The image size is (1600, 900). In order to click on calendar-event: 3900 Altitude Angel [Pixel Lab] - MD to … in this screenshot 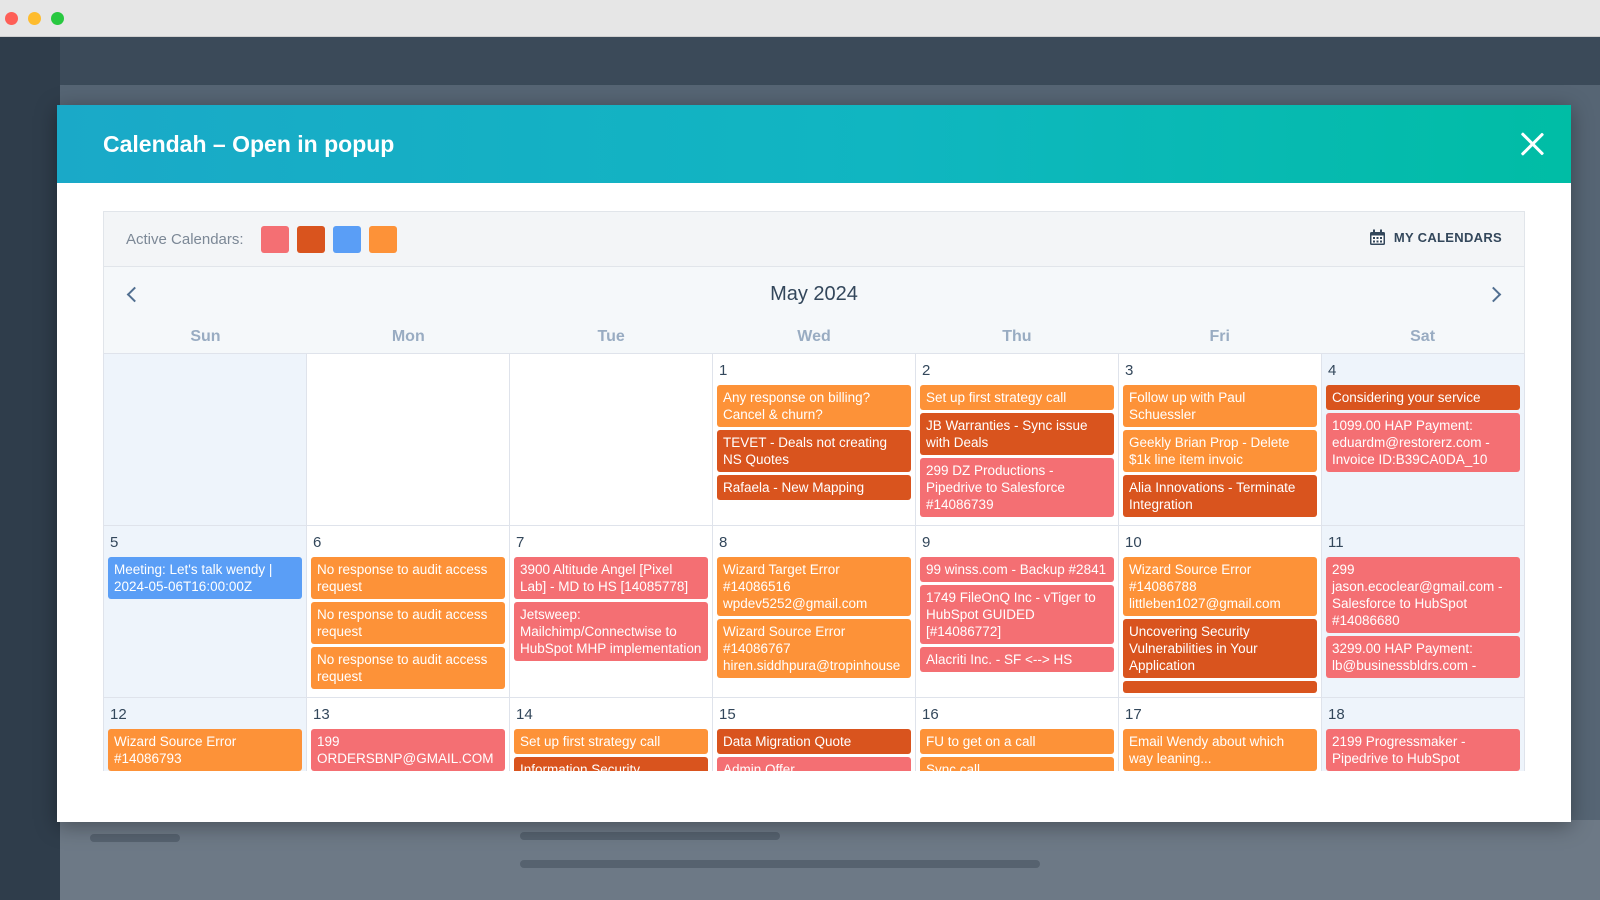, I will do `click(611, 578)`.